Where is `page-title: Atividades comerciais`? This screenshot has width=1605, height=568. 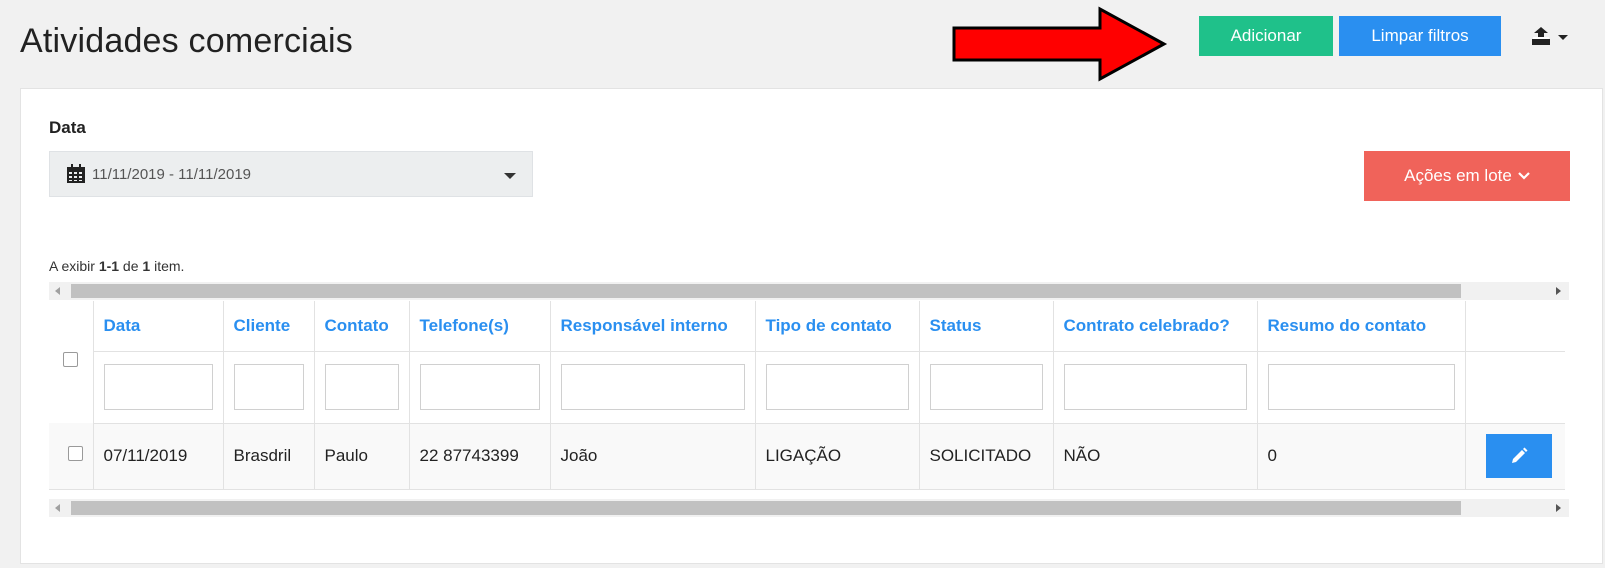
page-title: Atividades comerciais is located at coordinates (186, 41).